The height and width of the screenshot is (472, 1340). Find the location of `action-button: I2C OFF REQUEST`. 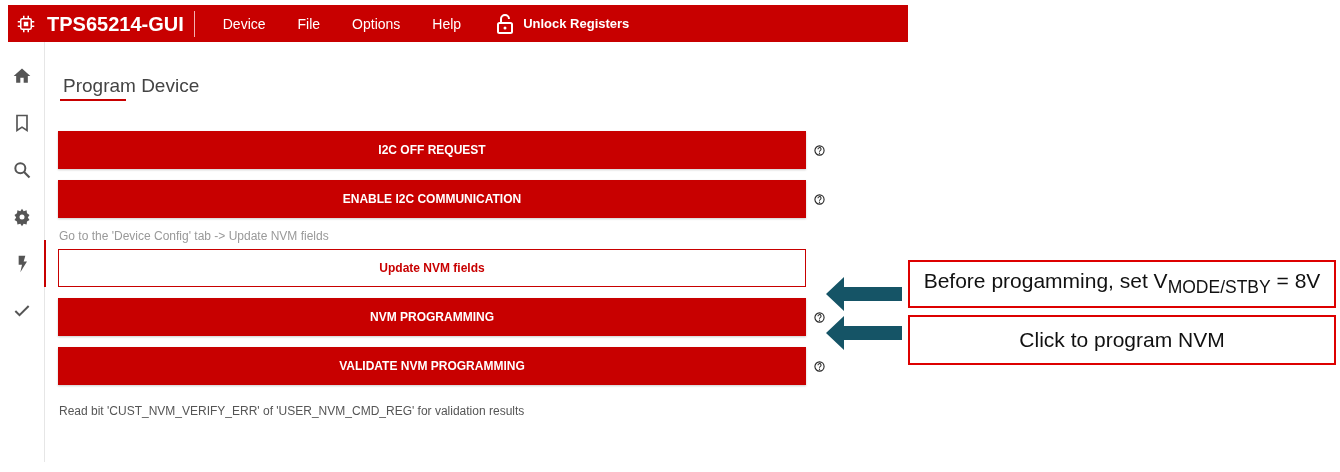

action-button: I2C OFF REQUEST is located at coordinates (432, 150).